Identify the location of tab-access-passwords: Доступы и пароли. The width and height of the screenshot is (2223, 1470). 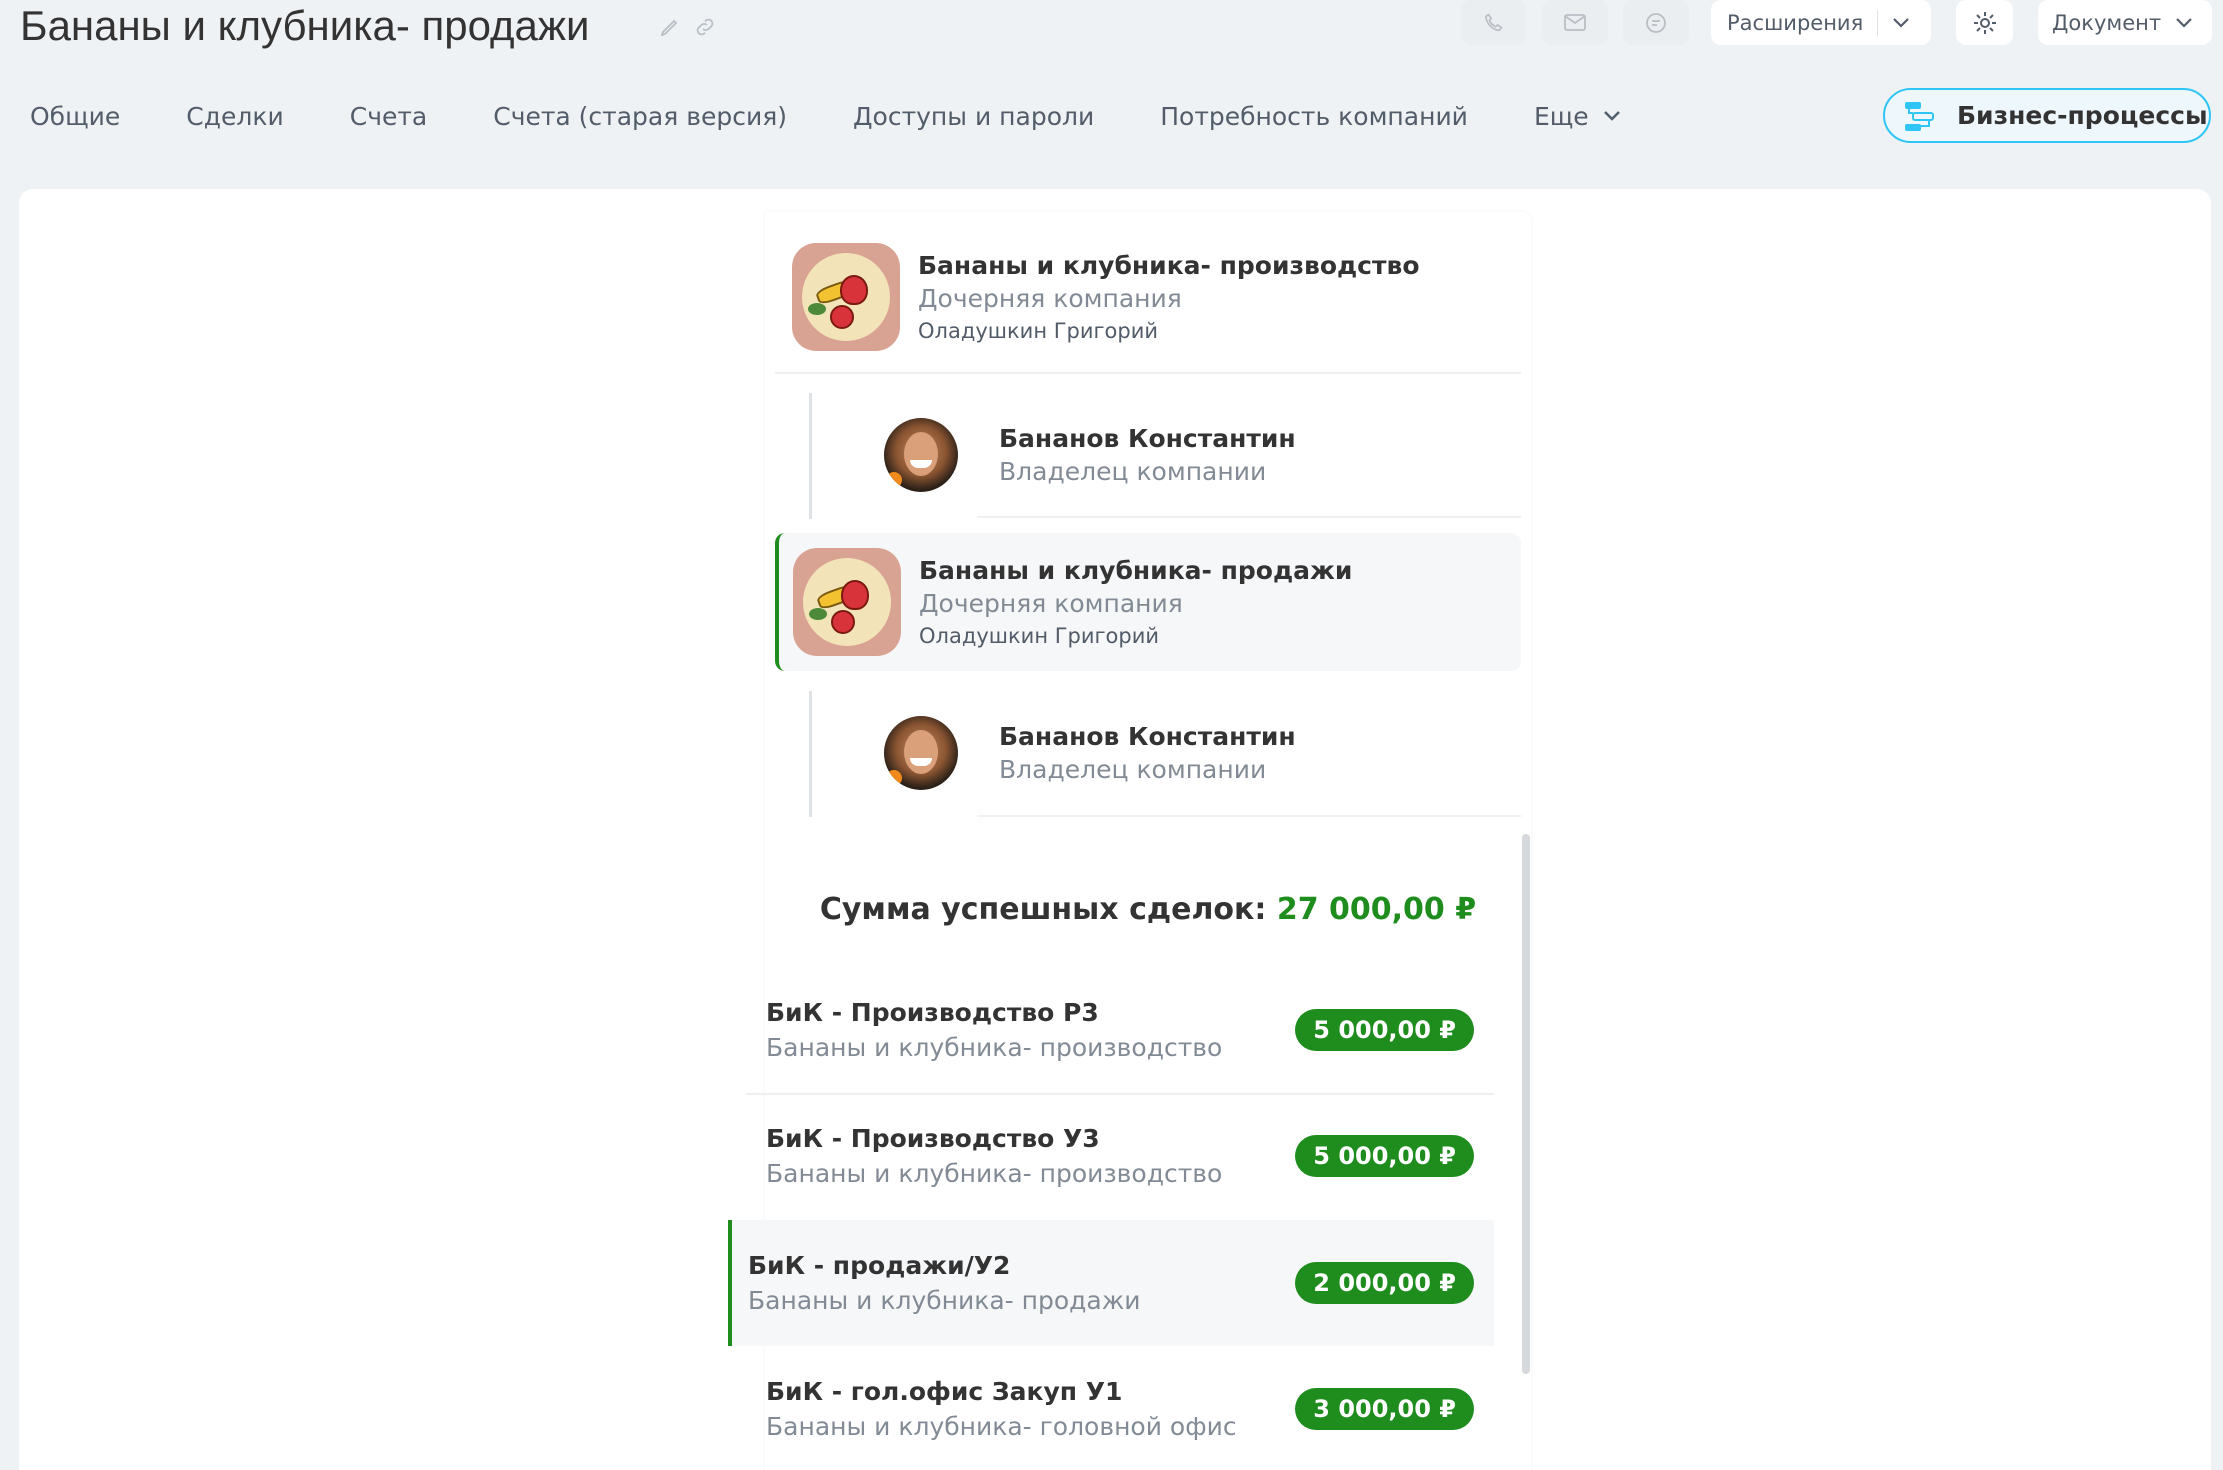
(973, 116).